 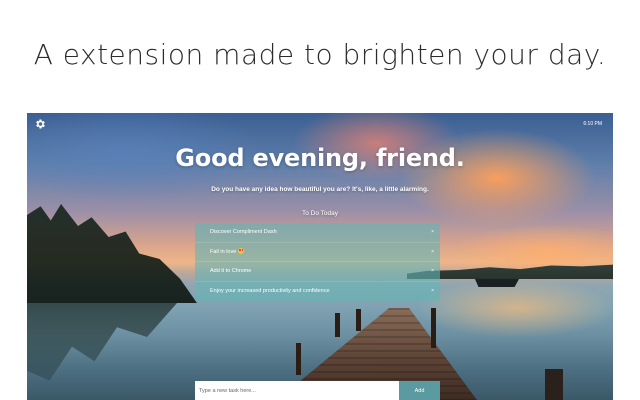 What do you see at coordinates (241, 250) in the screenshot?
I see `heart-eyes-emoji-icon` at bounding box center [241, 250].